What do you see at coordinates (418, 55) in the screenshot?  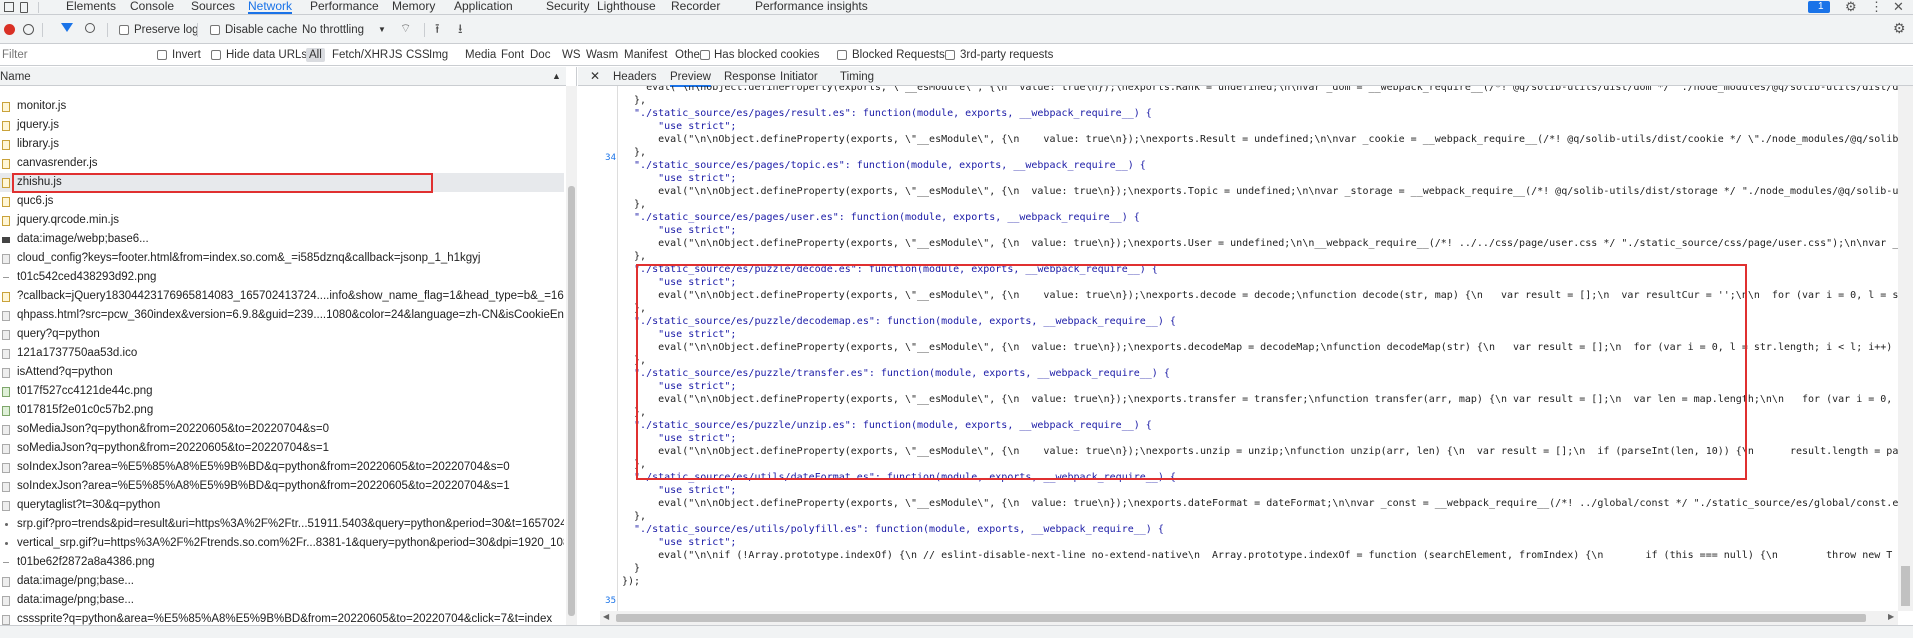 I see `type-filter-css: CSS` at bounding box center [418, 55].